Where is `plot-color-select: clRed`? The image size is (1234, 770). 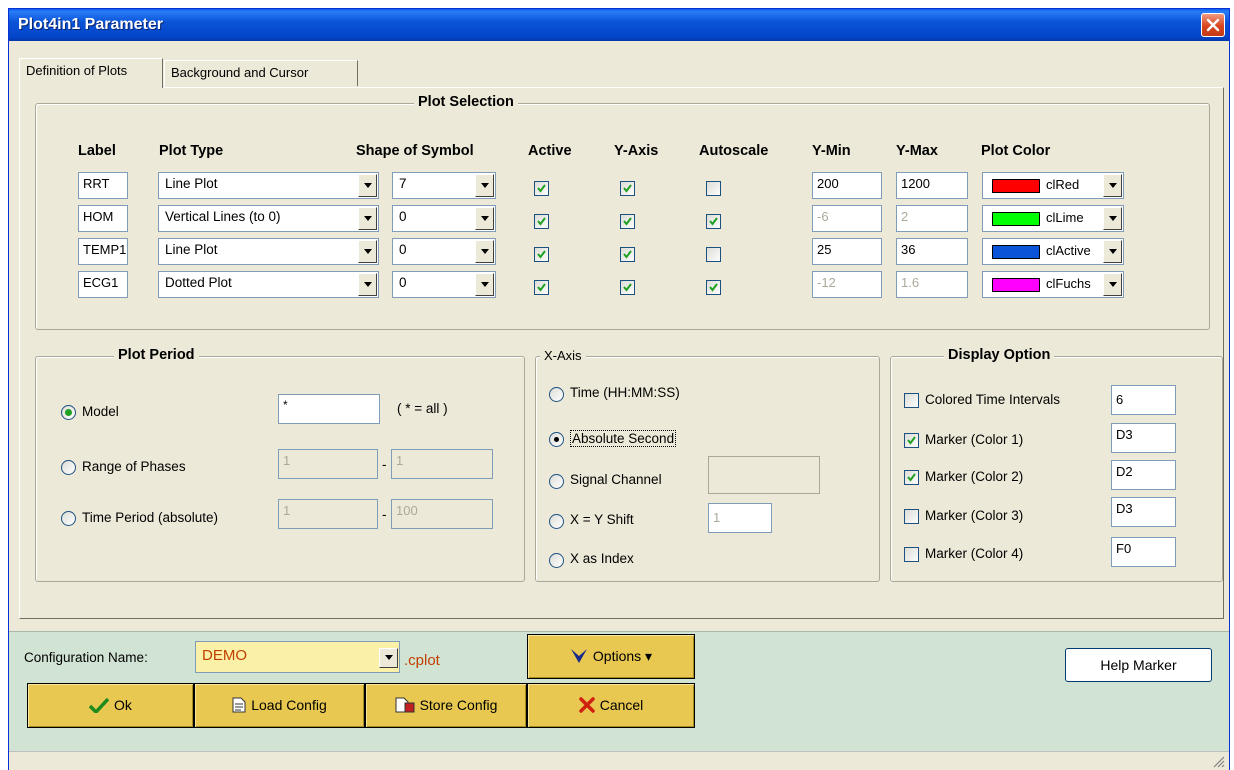 plot-color-select: clRed is located at coordinates (1053, 185).